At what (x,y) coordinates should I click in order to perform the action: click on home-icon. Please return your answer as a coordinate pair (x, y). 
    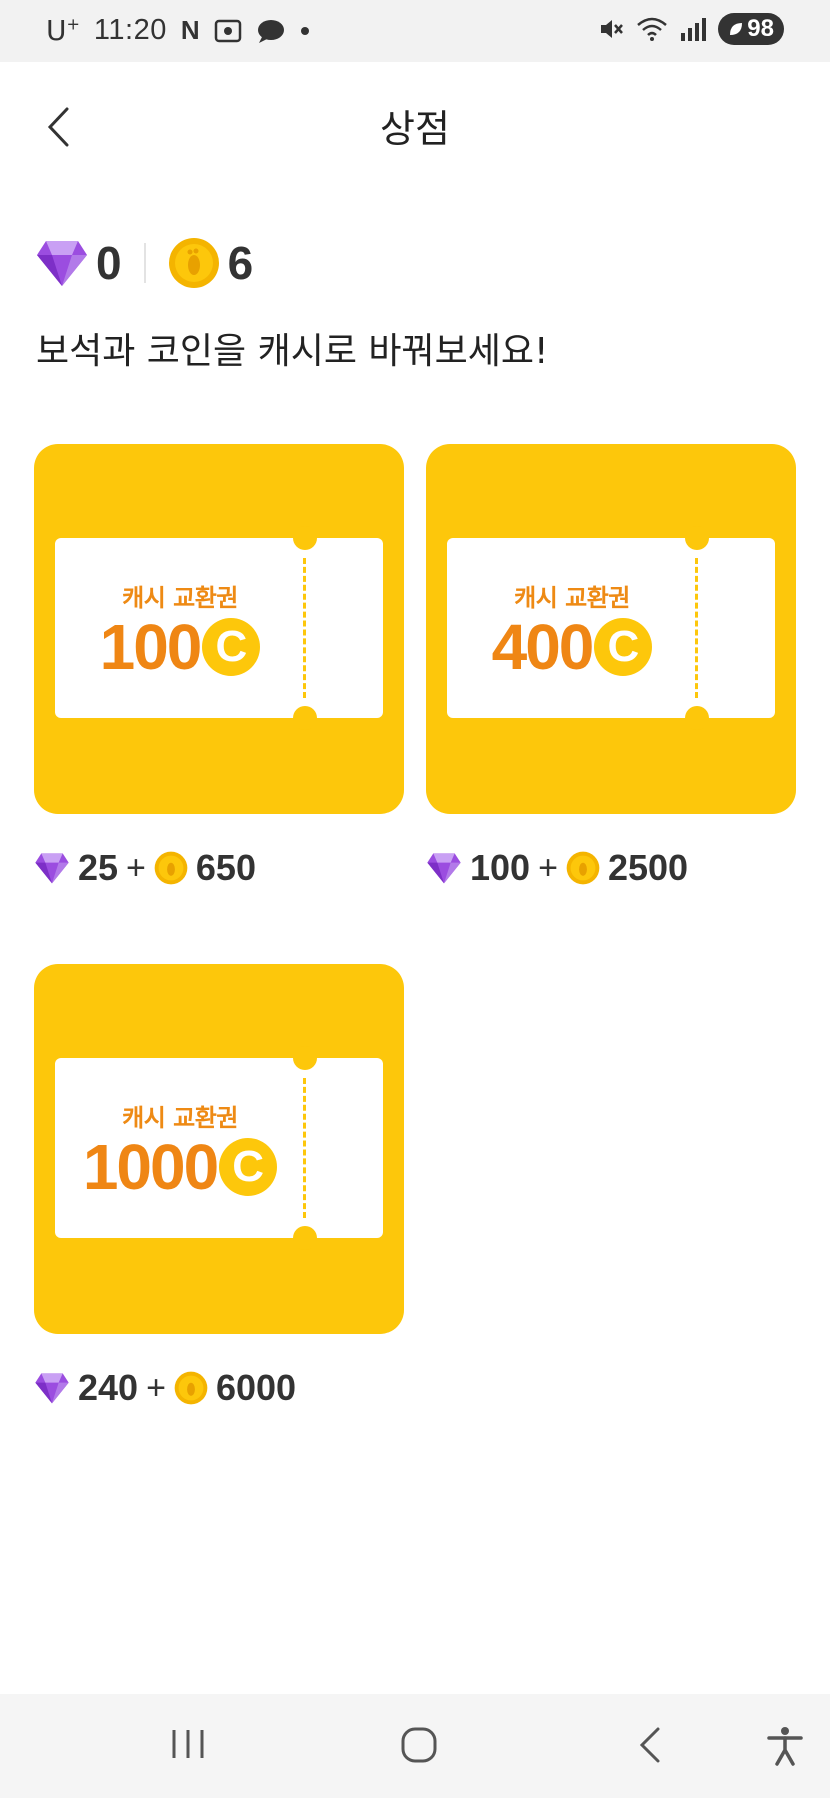
    Looking at the image, I should click on (419, 1745).